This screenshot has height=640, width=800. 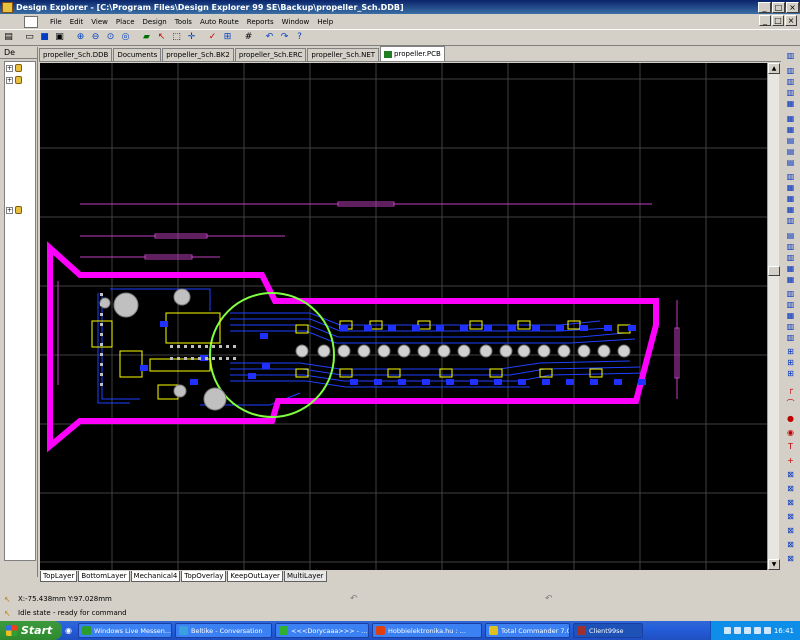 What do you see at coordinates (765, 20) in the screenshot?
I see `doc-minimize-button: _` at bounding box center [765, 20].